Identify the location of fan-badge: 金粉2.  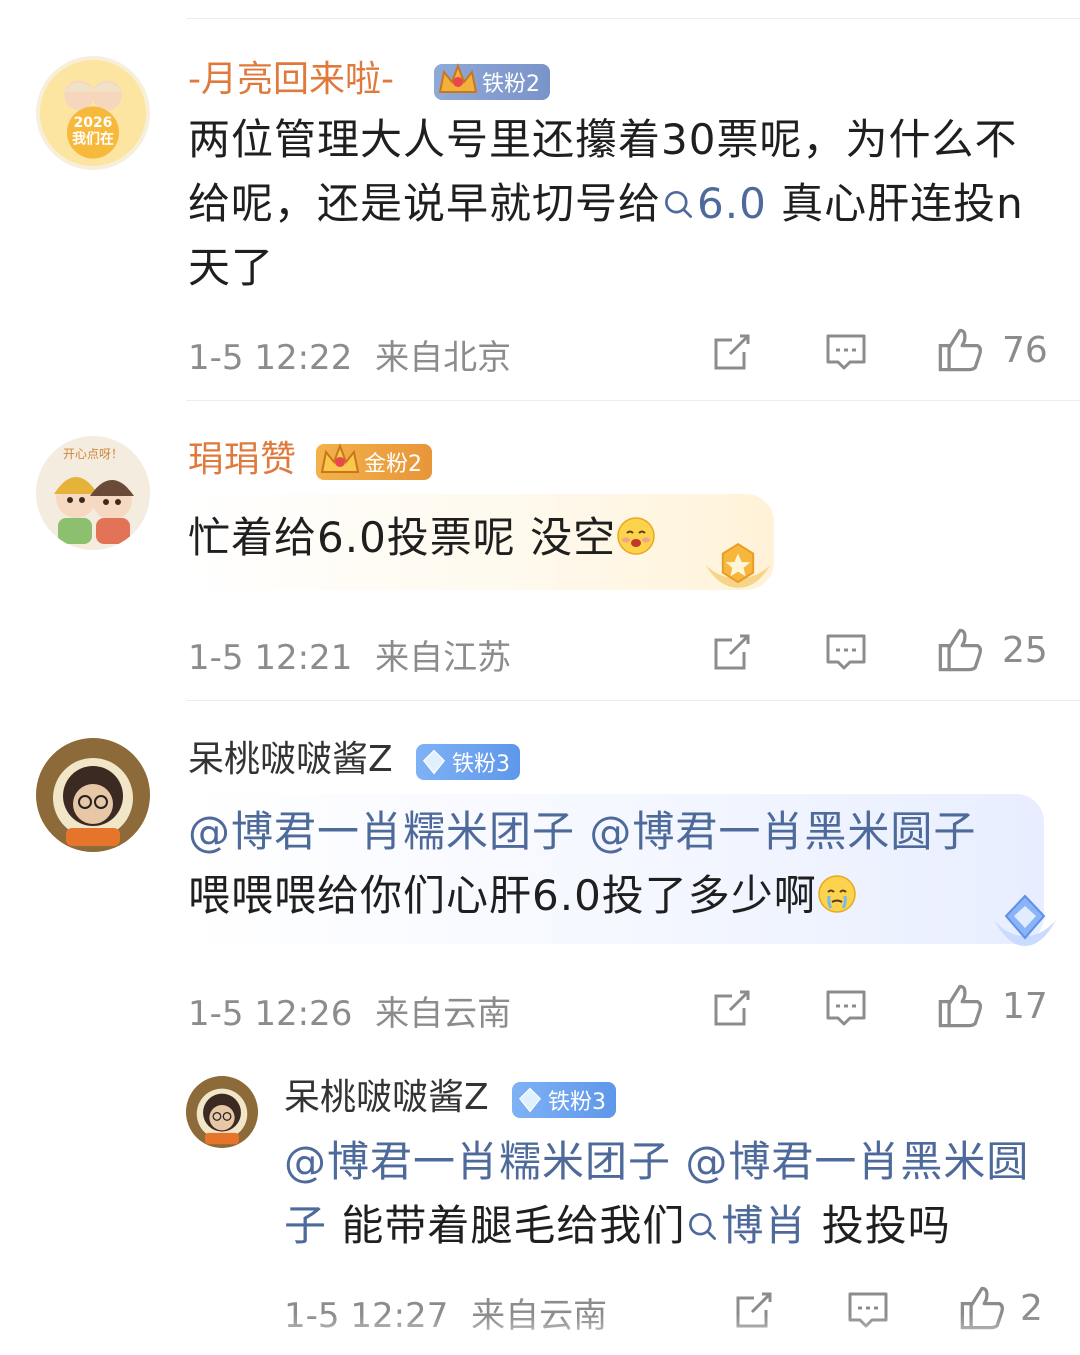
(374, 461).